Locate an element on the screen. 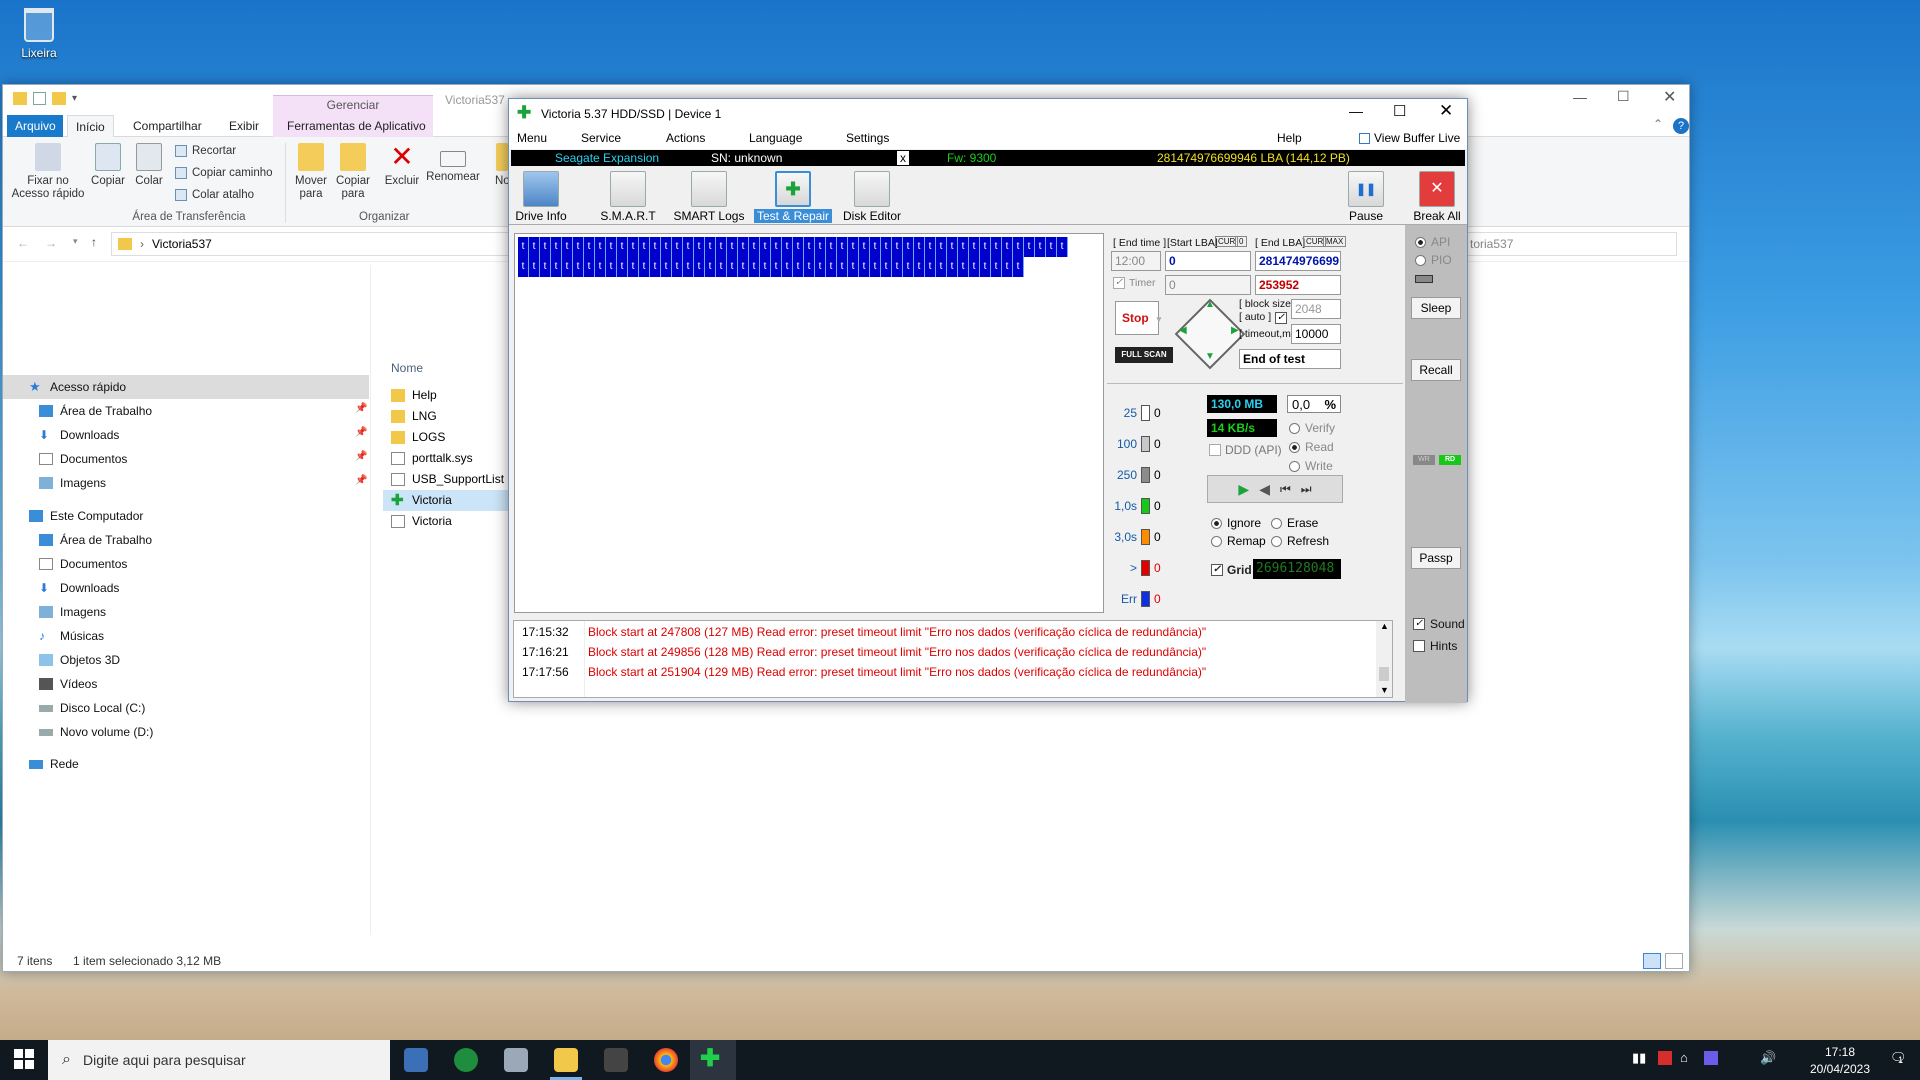  delete-button: ✕ Excluir is located at coordinates (402, 165).